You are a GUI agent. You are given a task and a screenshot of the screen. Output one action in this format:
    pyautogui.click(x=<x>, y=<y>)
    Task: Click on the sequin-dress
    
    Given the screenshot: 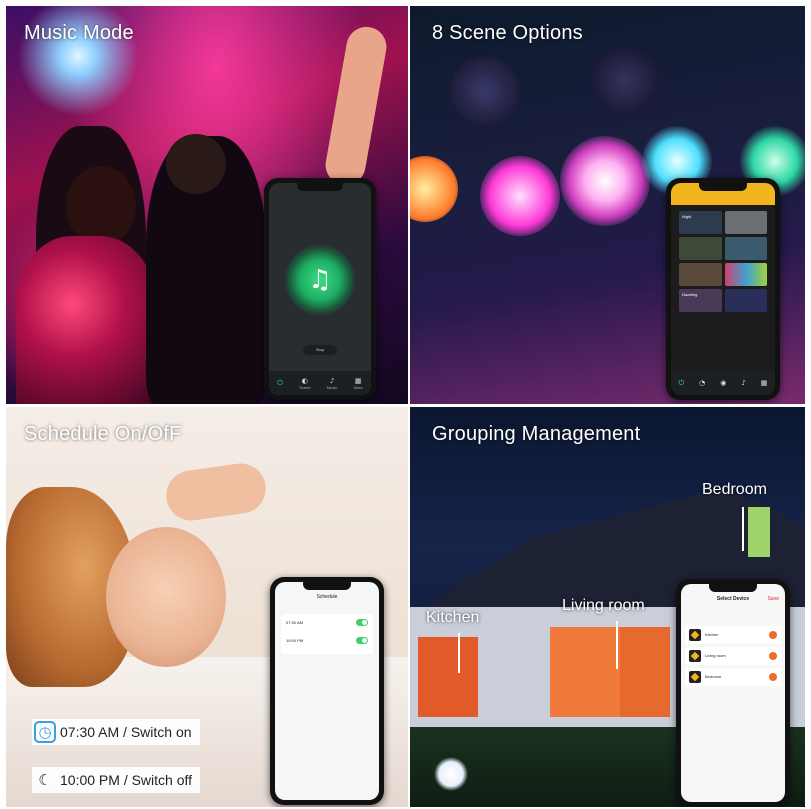 What is the action you would take?
    pyautogui.click(x=86, y=320)
    